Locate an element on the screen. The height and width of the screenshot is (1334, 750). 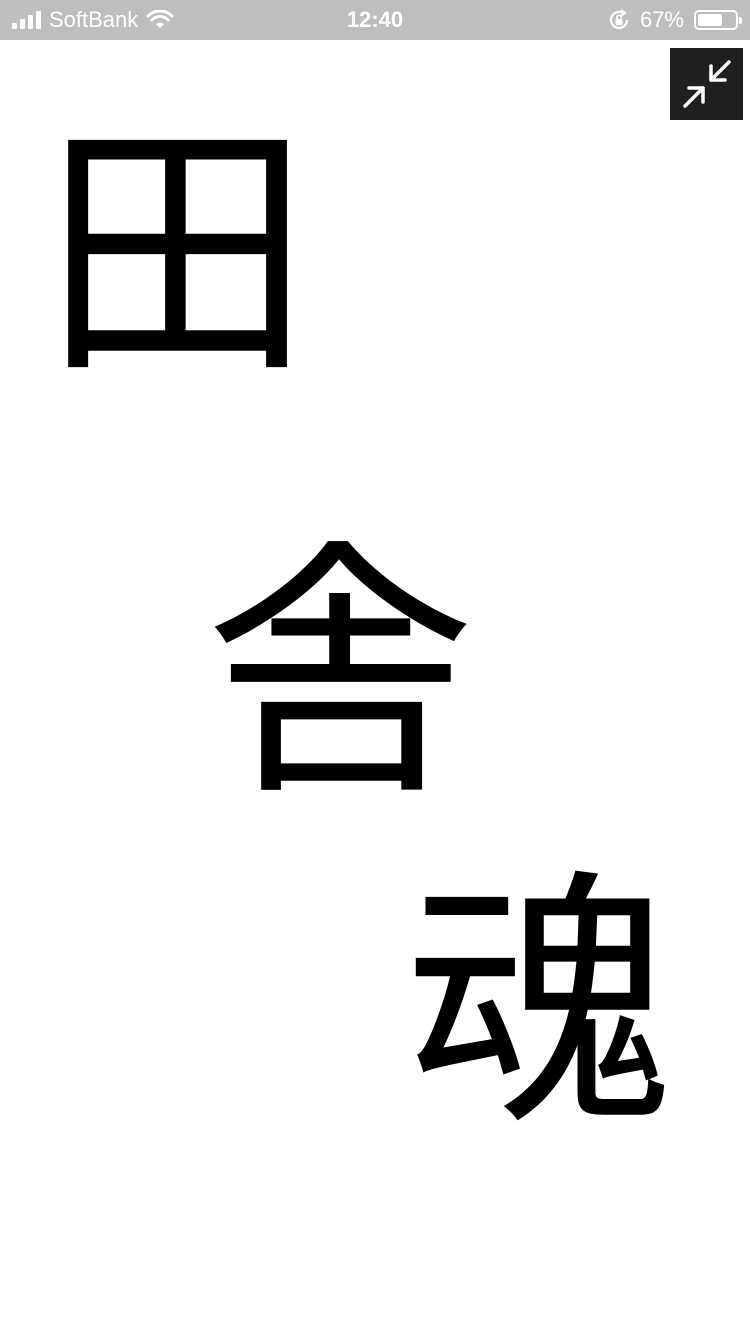
orientation-lock-icon is located at coordinates (619, 19).